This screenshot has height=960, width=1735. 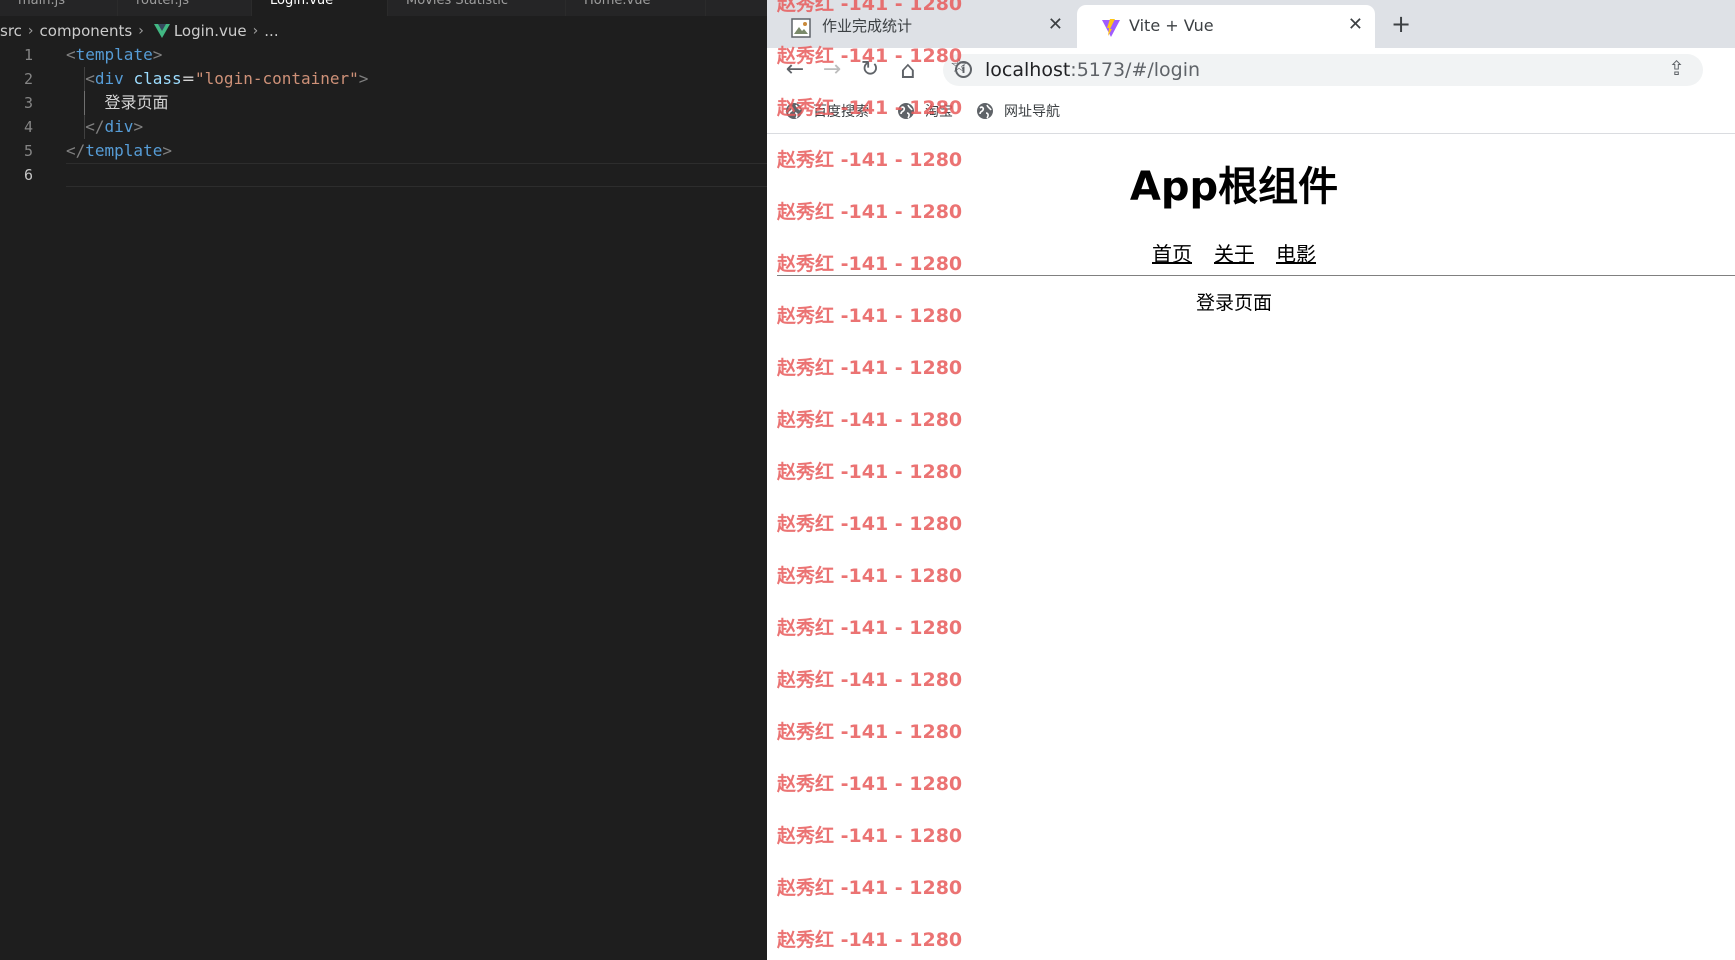 I want to click on code-text: <div class="login-container">, so click(x=217, y=79).